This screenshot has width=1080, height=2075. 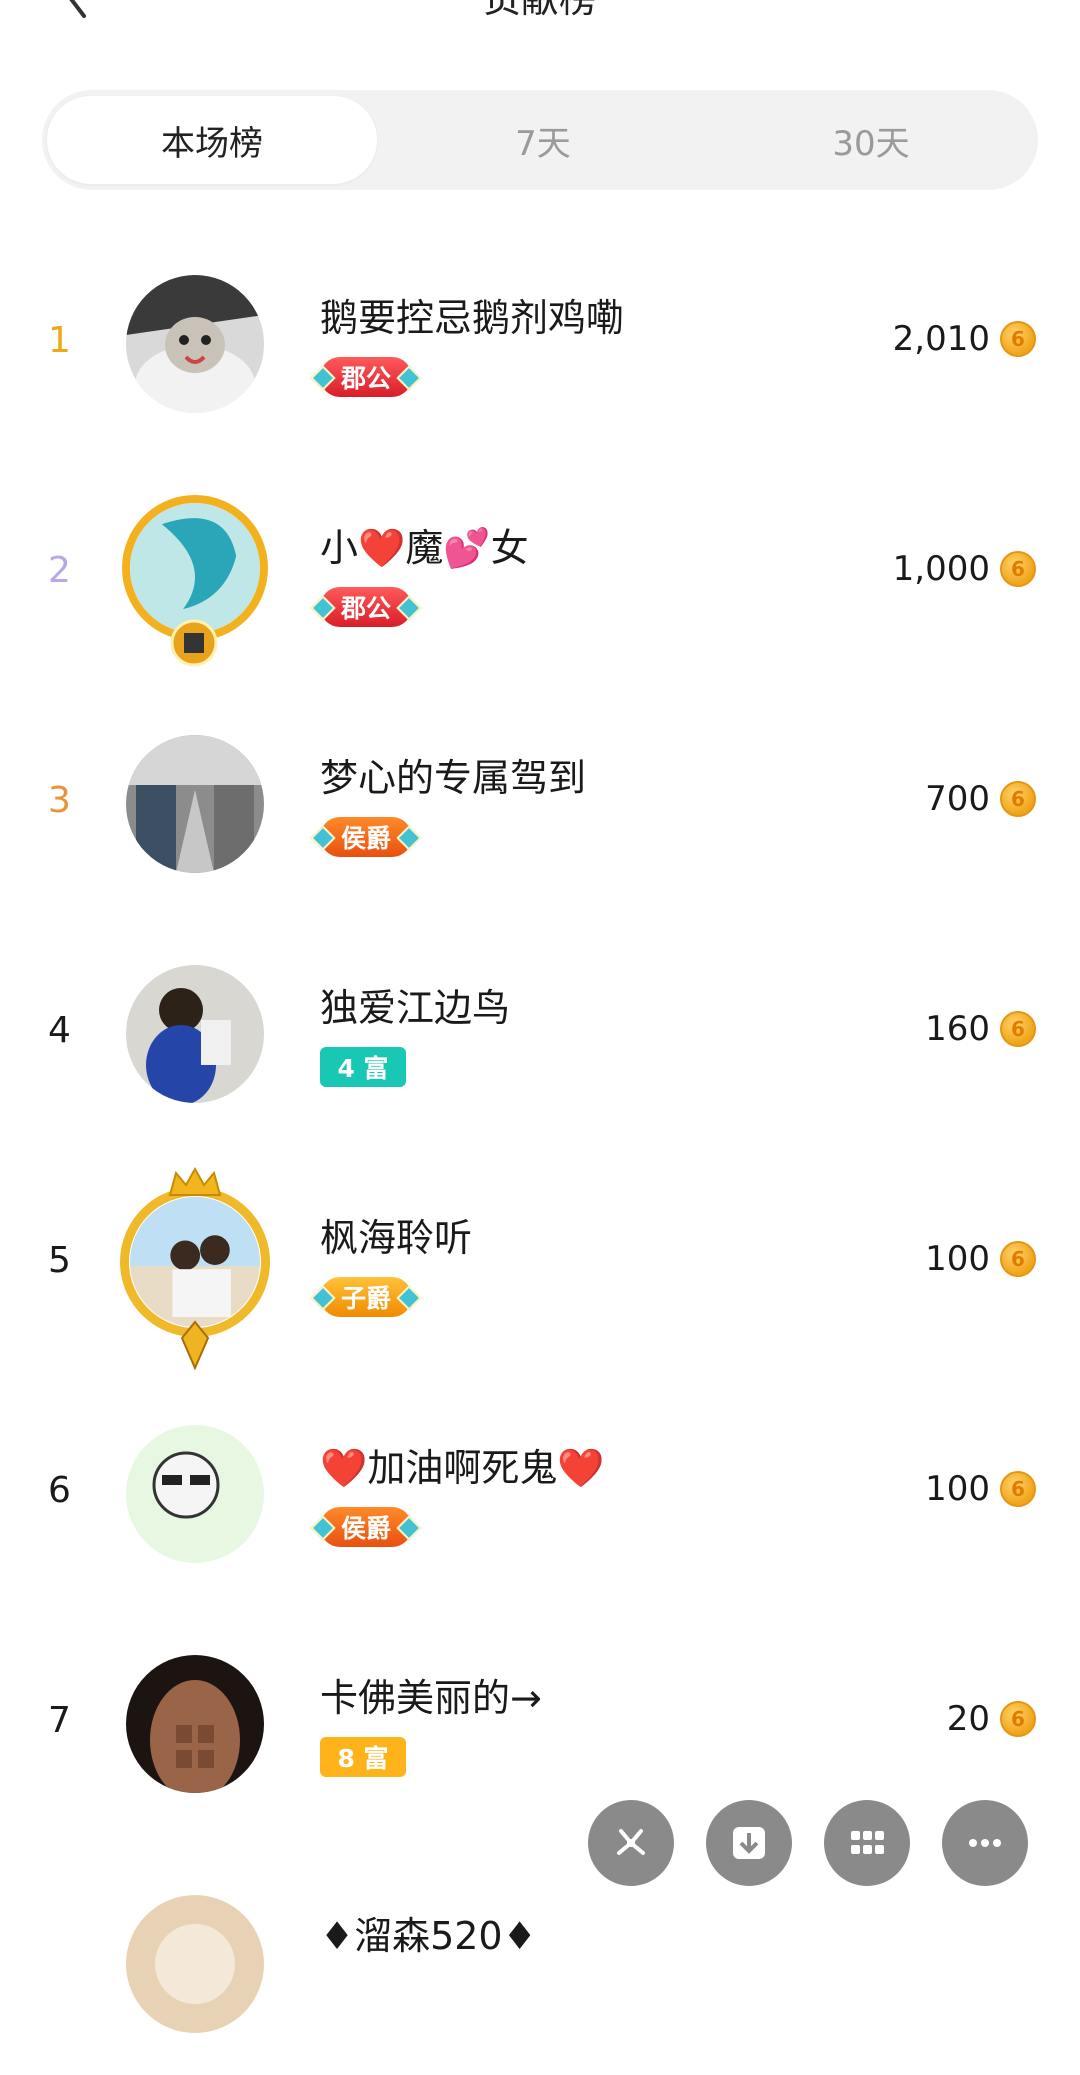 I want to click on wealth-badge: 8 富, so click(x=363, y=1757).